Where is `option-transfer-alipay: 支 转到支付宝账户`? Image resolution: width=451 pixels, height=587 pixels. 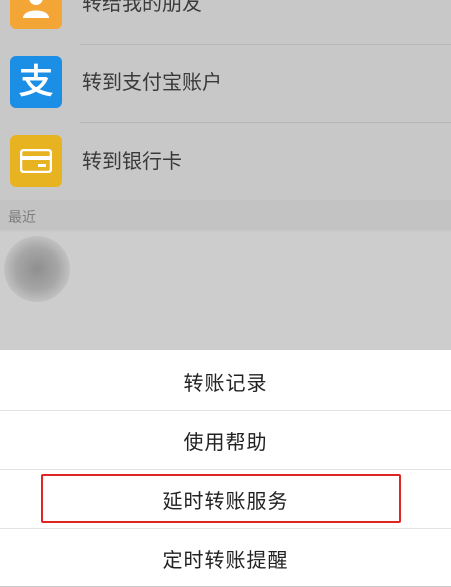 option-transfer-alipay: 支 转到支付宝账户 is located at coordinates (225, 84).